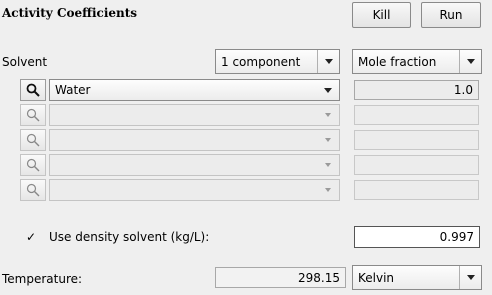 The image size is (492, 295). What do you see at coordinates (280, 277) in the screenshot?
I see `temperature-input: 298.15` at bounding box center [280, 277].